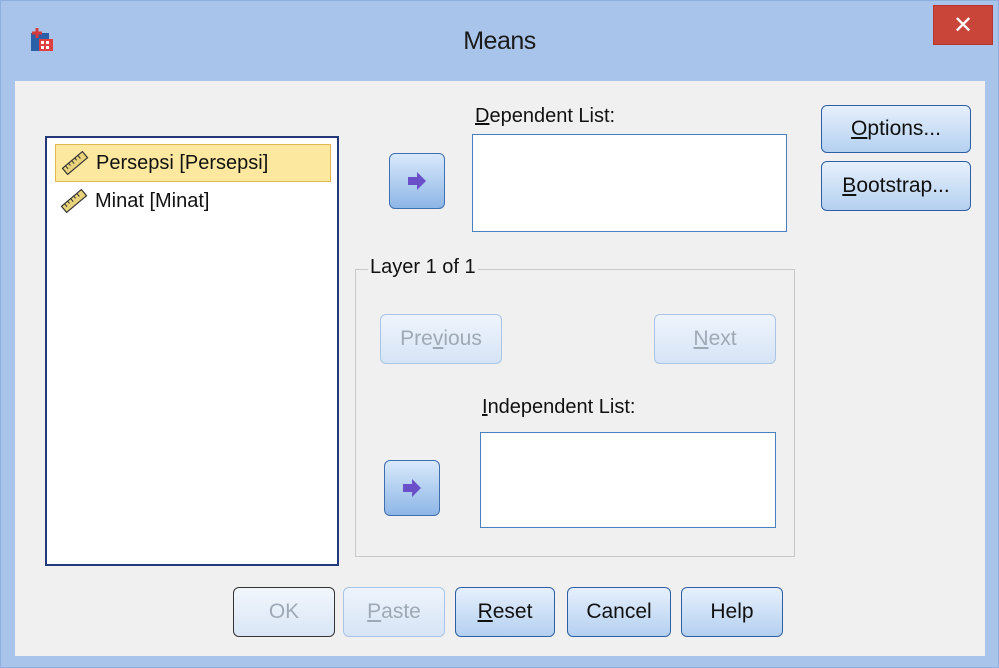 This screenshot has width=999, height=668. I want to click on title-bar: Means ✕, so click(499, 41).